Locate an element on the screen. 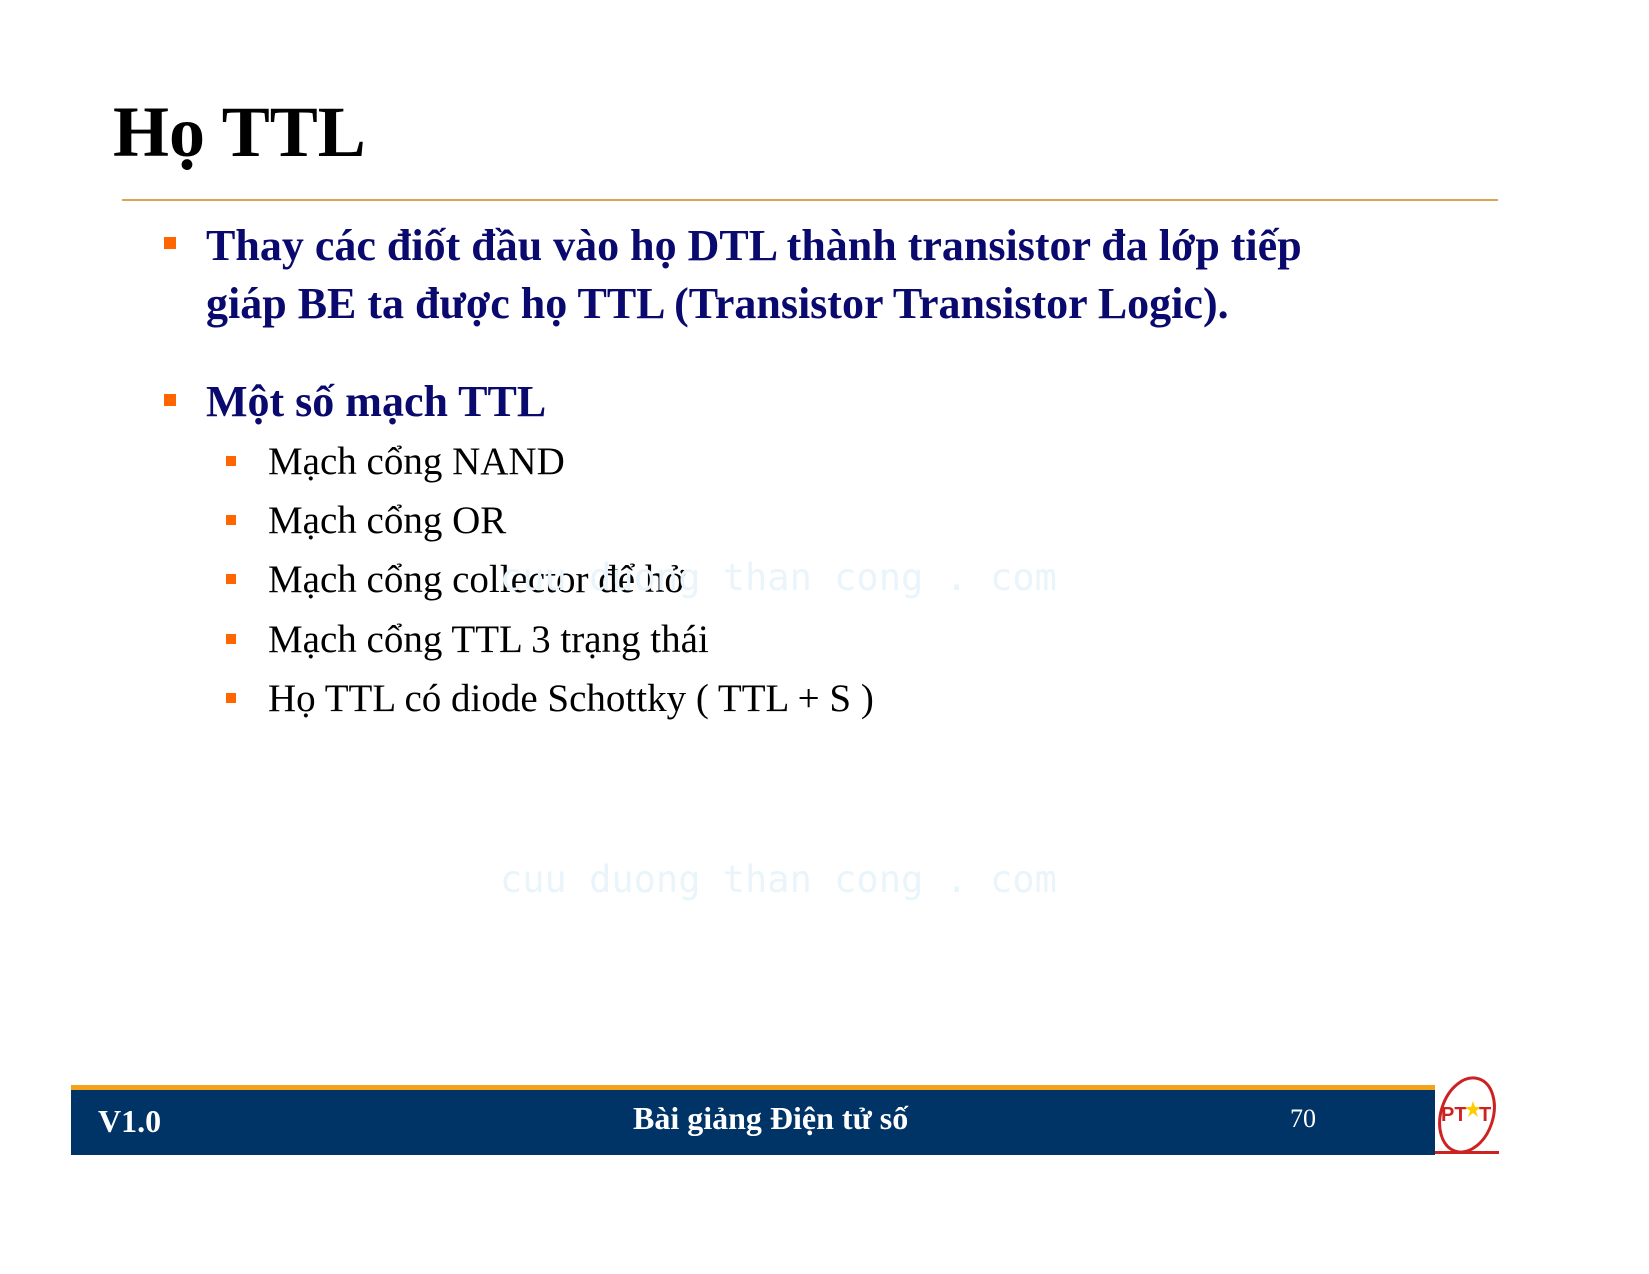 The height and width of the screenshot is (1274, 1649). sub-item-nand: Mạch cổng NAND is located at coordinates (416, 461).